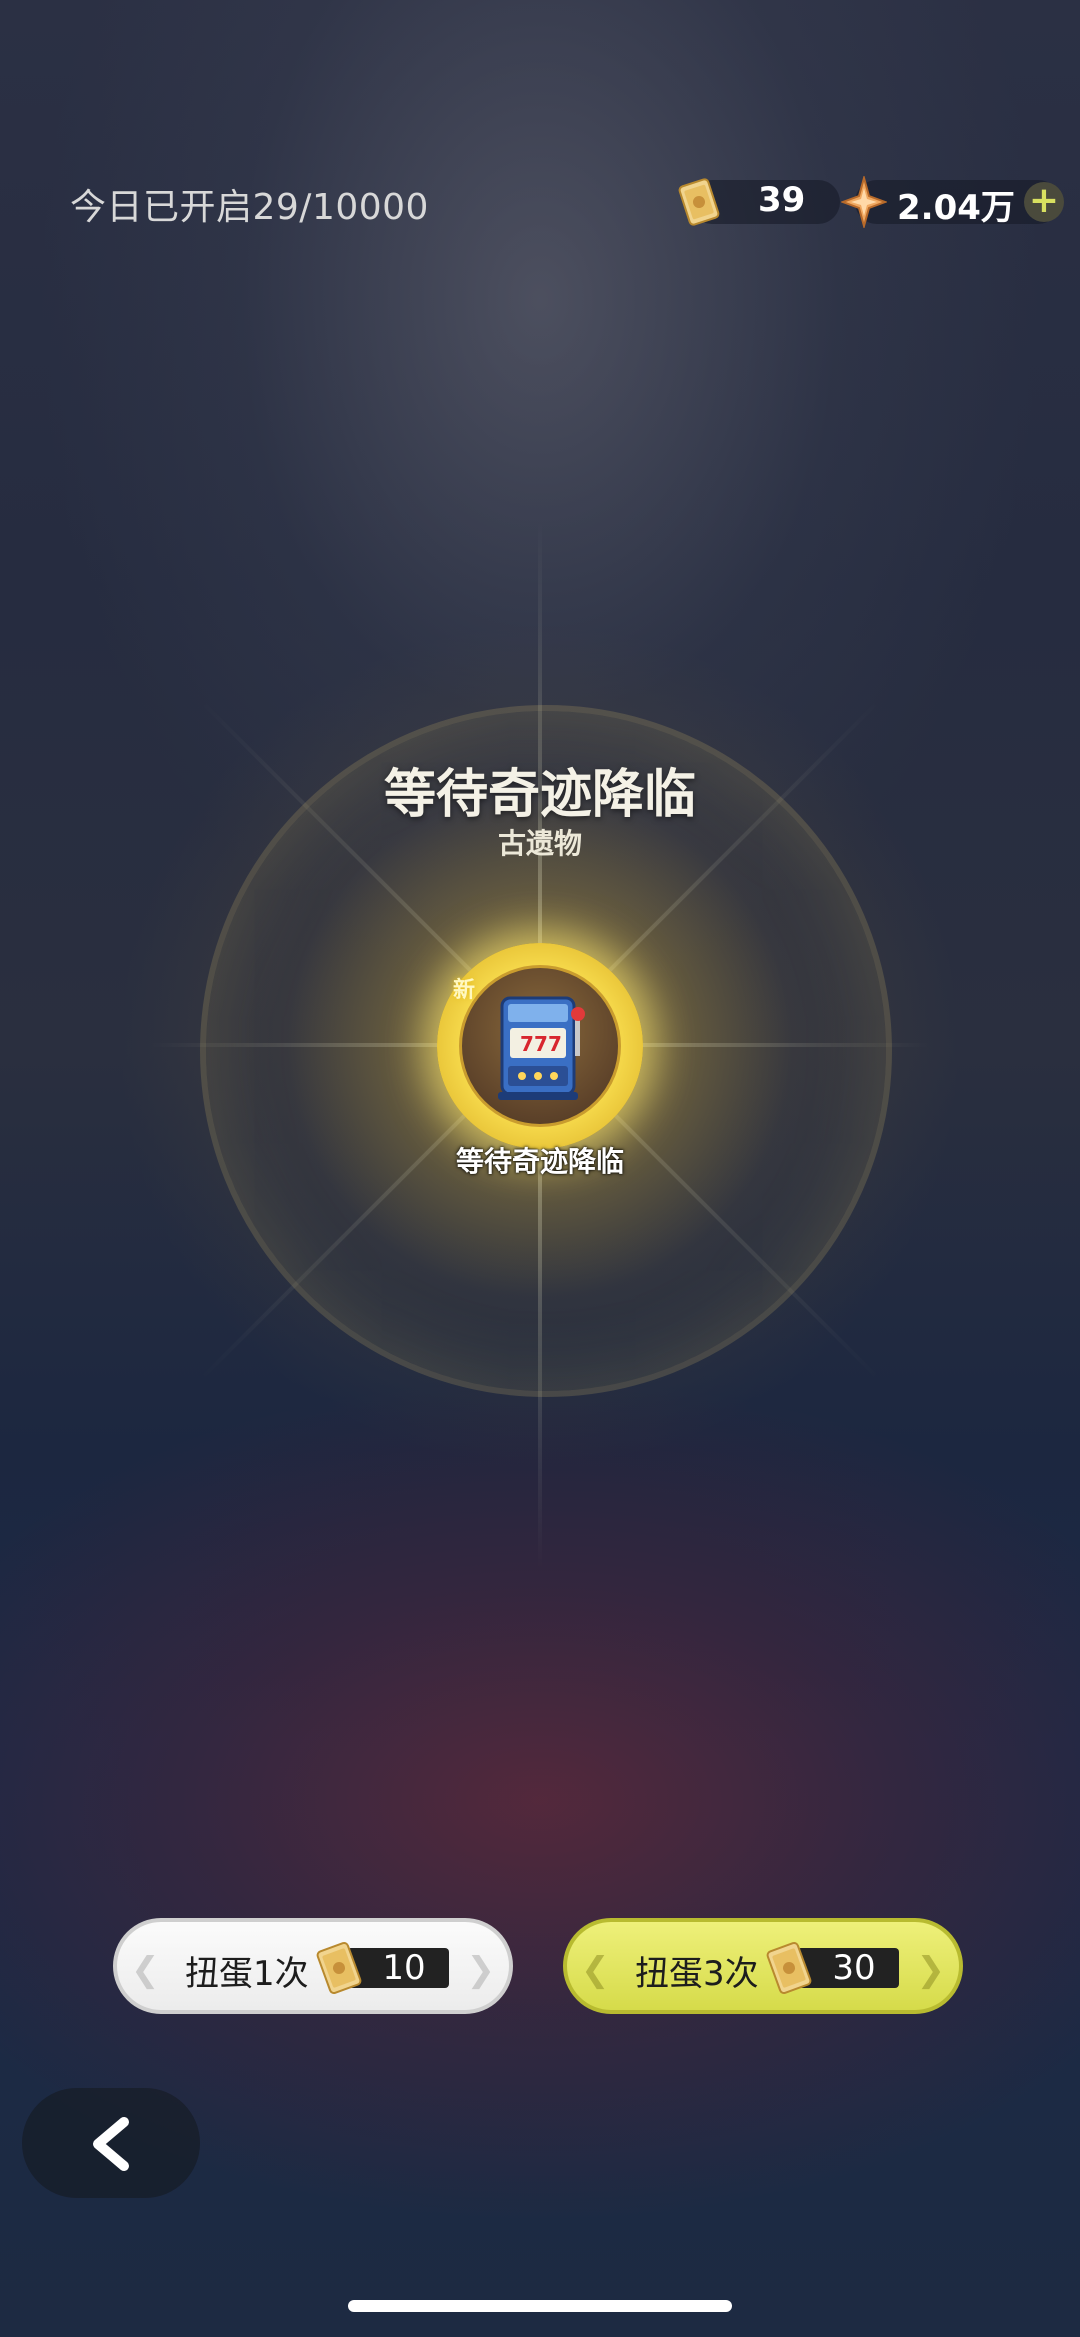  Describe the element at coordinates (539, 795) in the screenshot. I see `result-title: 等待奇迹降临` at that location.